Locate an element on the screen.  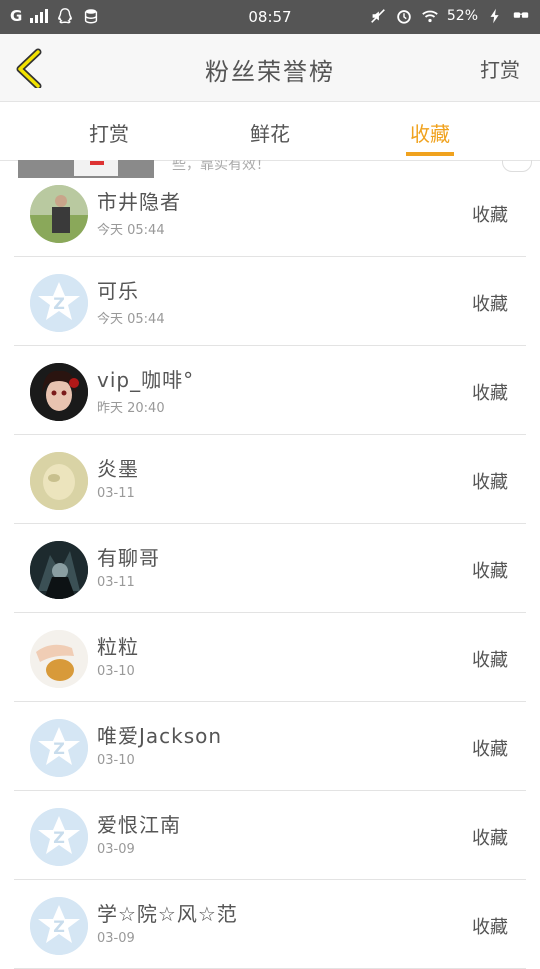
user-name: 学☆院☆风☆范 is located at coordinates (167, 914).